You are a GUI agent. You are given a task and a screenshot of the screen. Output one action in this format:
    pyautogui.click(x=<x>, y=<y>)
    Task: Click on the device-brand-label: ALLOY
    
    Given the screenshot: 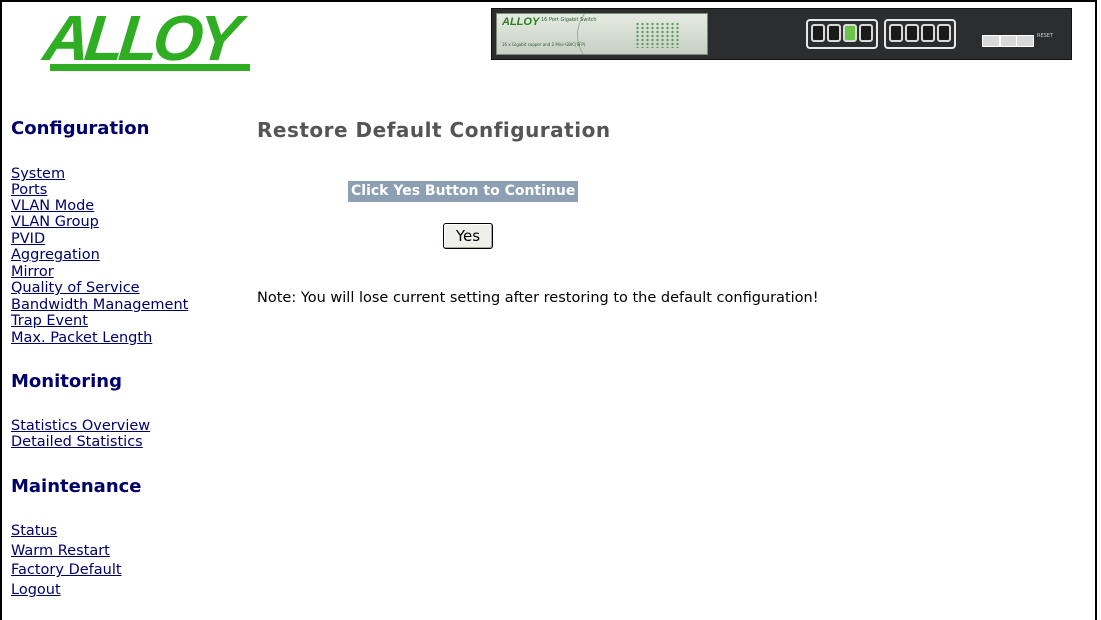 What is the action you would take?
    pyautogui.click(x=521, y=22)
    